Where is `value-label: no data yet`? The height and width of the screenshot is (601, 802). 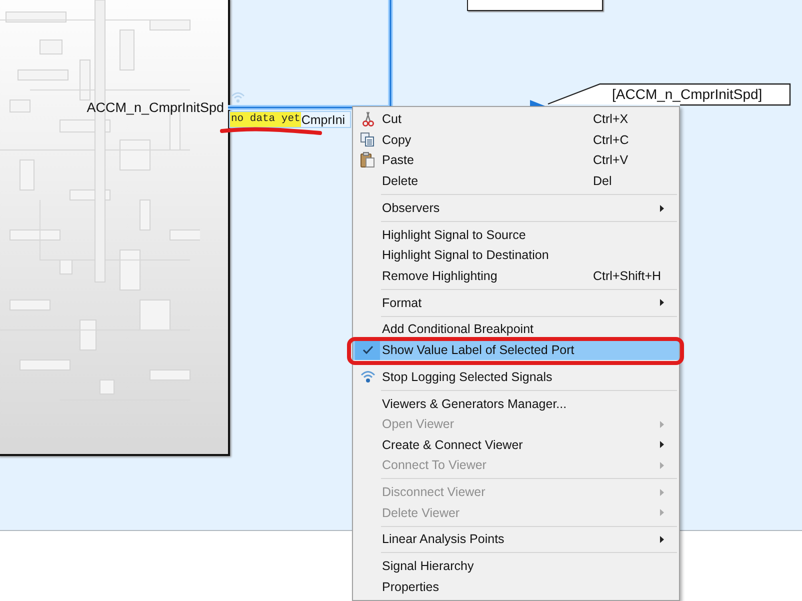
value-label: no data yet is located at coordinates (266, 119).